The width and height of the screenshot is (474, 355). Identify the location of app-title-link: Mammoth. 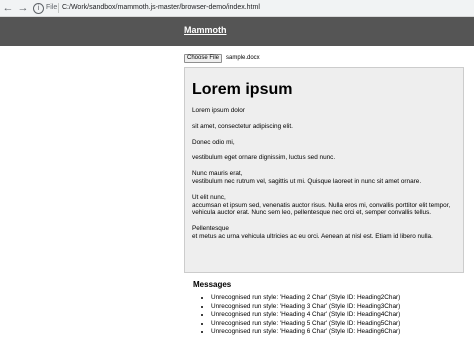
(205, 30).